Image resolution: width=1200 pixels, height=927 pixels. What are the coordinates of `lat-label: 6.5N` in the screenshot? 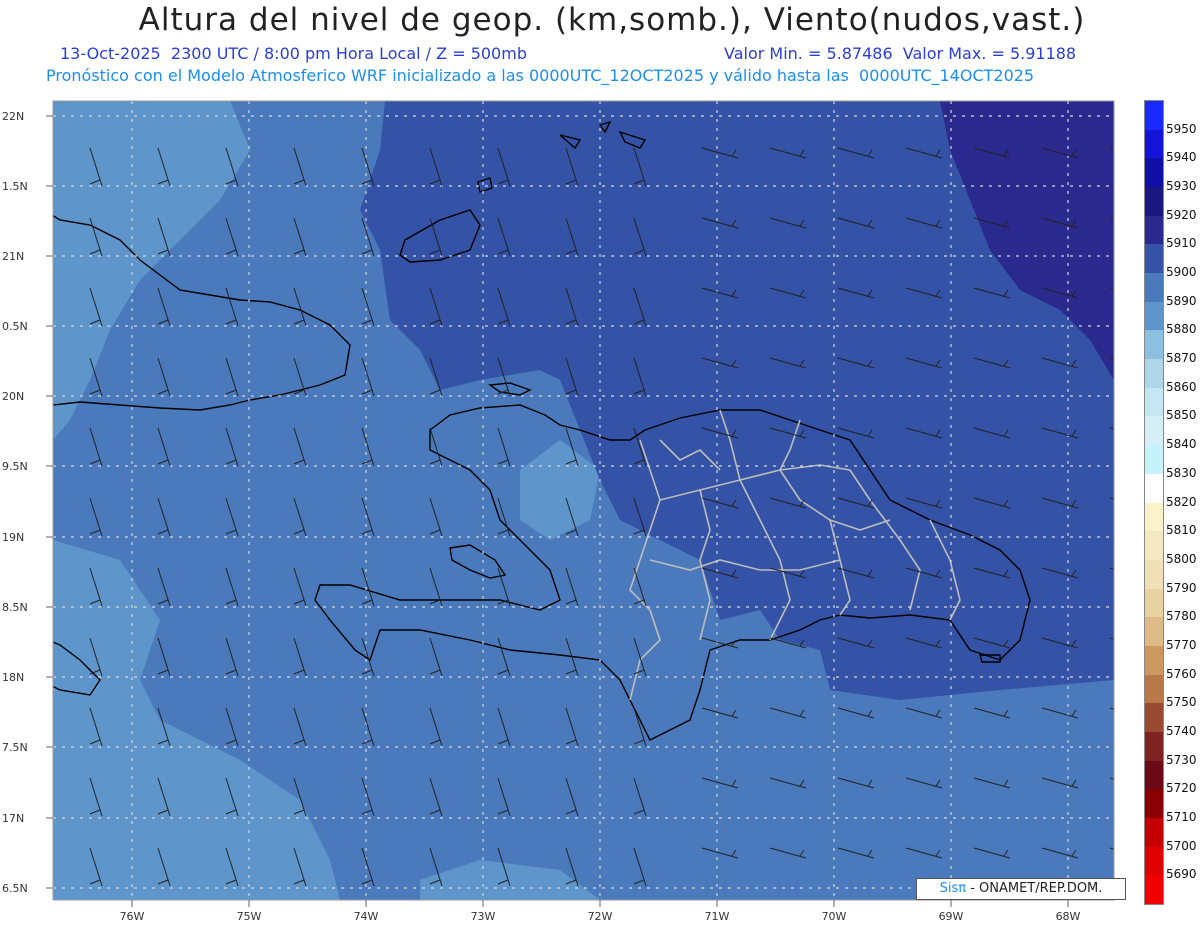 It's located at (15, 888).